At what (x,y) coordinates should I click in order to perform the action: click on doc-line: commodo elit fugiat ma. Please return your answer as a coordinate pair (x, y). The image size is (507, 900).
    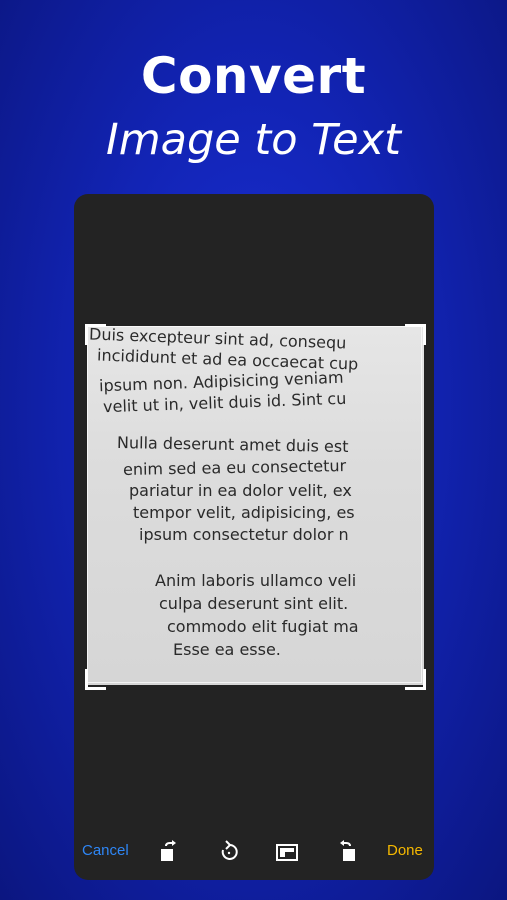
    Looking at the image, I should click on (263, 626).